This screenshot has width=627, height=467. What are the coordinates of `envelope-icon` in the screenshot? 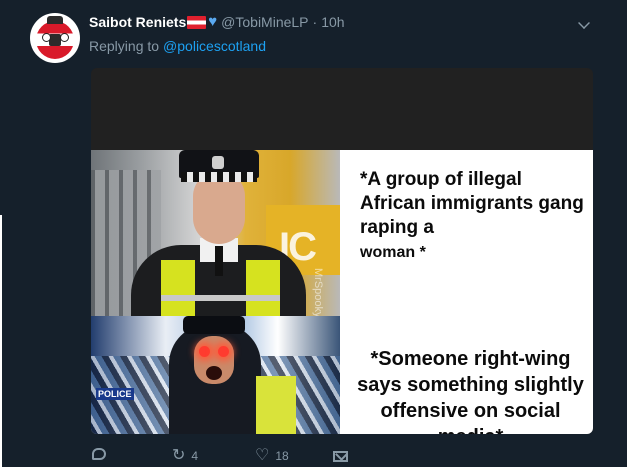 It's located at (340, 456).